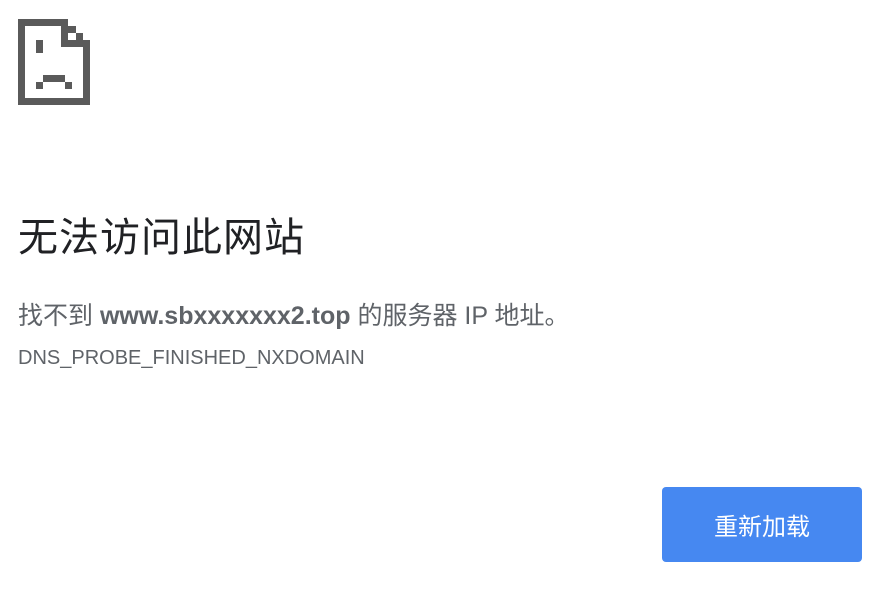 Image resolution: width=892 pixels, height=590 pixels. Describe the element at coordinates (161, 238) in the screenshot. I see `page-title: 无法访问此网站` at that location.